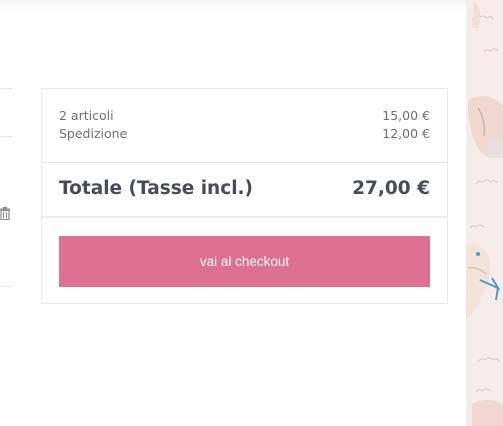  What do you see at coordinates (391, 188) in the screenshot?
I see `total-value: 27,00 €` at bounding box center [391, 188].